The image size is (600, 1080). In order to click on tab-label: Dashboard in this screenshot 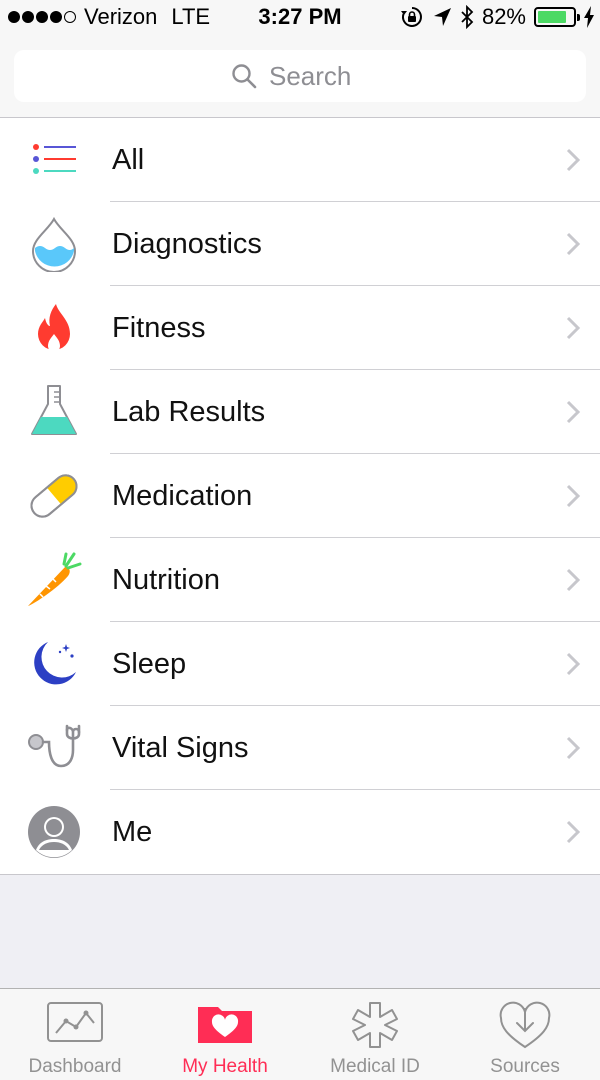, I will do `click(75, 1066)`.